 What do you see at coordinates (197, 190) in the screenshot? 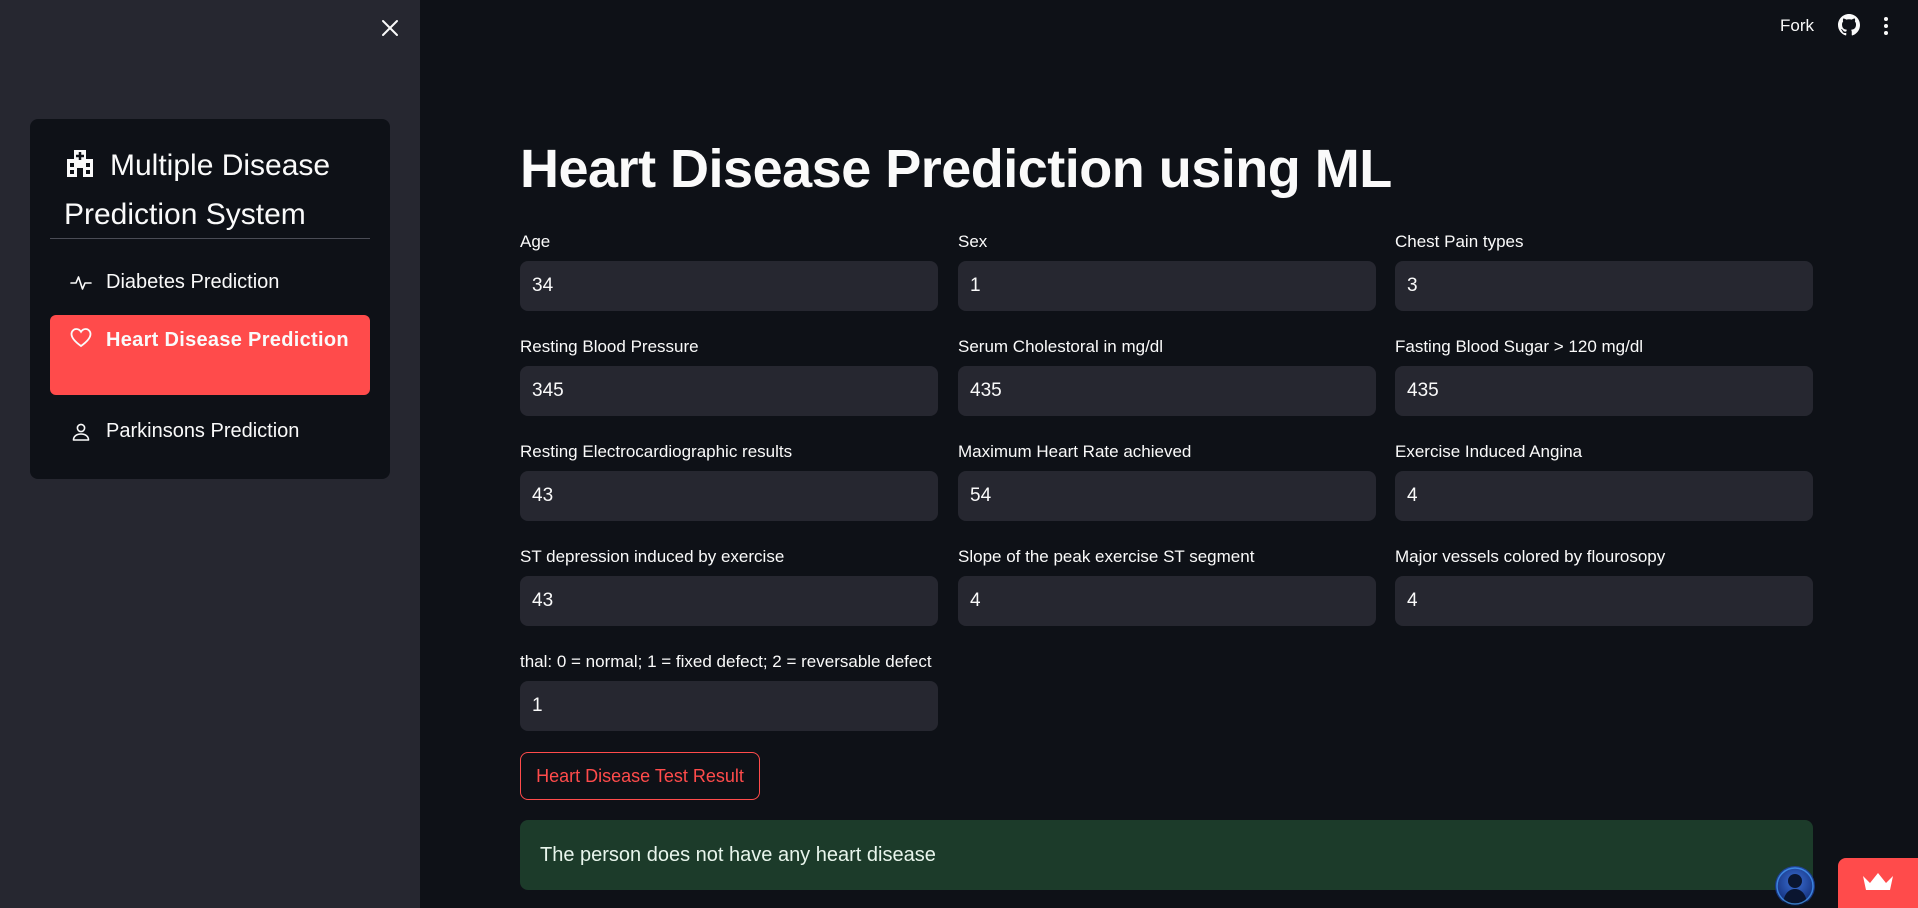
I see `menu-title-text: Multiple Disease Prediction System` at bounding box center [197, 190].